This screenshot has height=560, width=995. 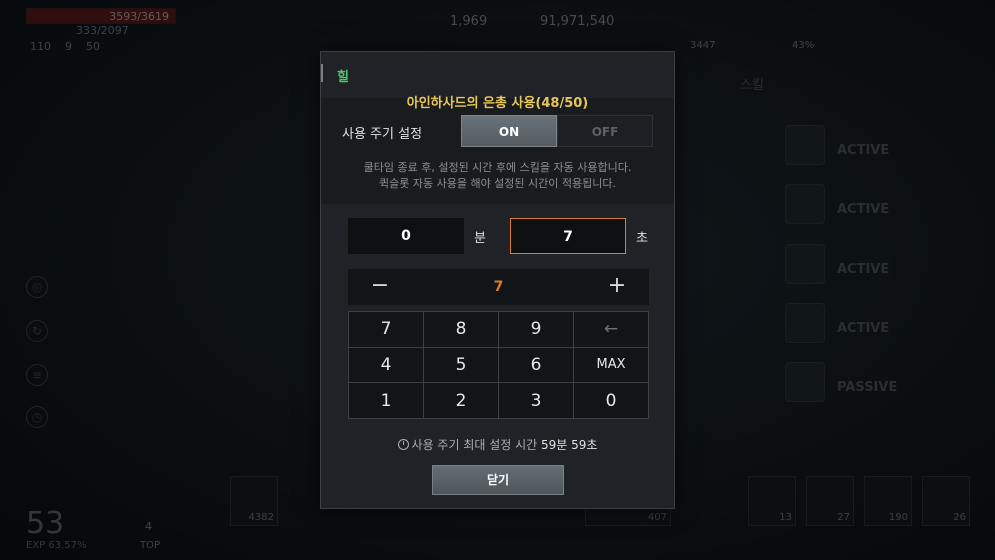 What do you see at coordinates (642, 238) in the screenshot?
I see `seconds-unit: 초` at bounding box center [642, 238].